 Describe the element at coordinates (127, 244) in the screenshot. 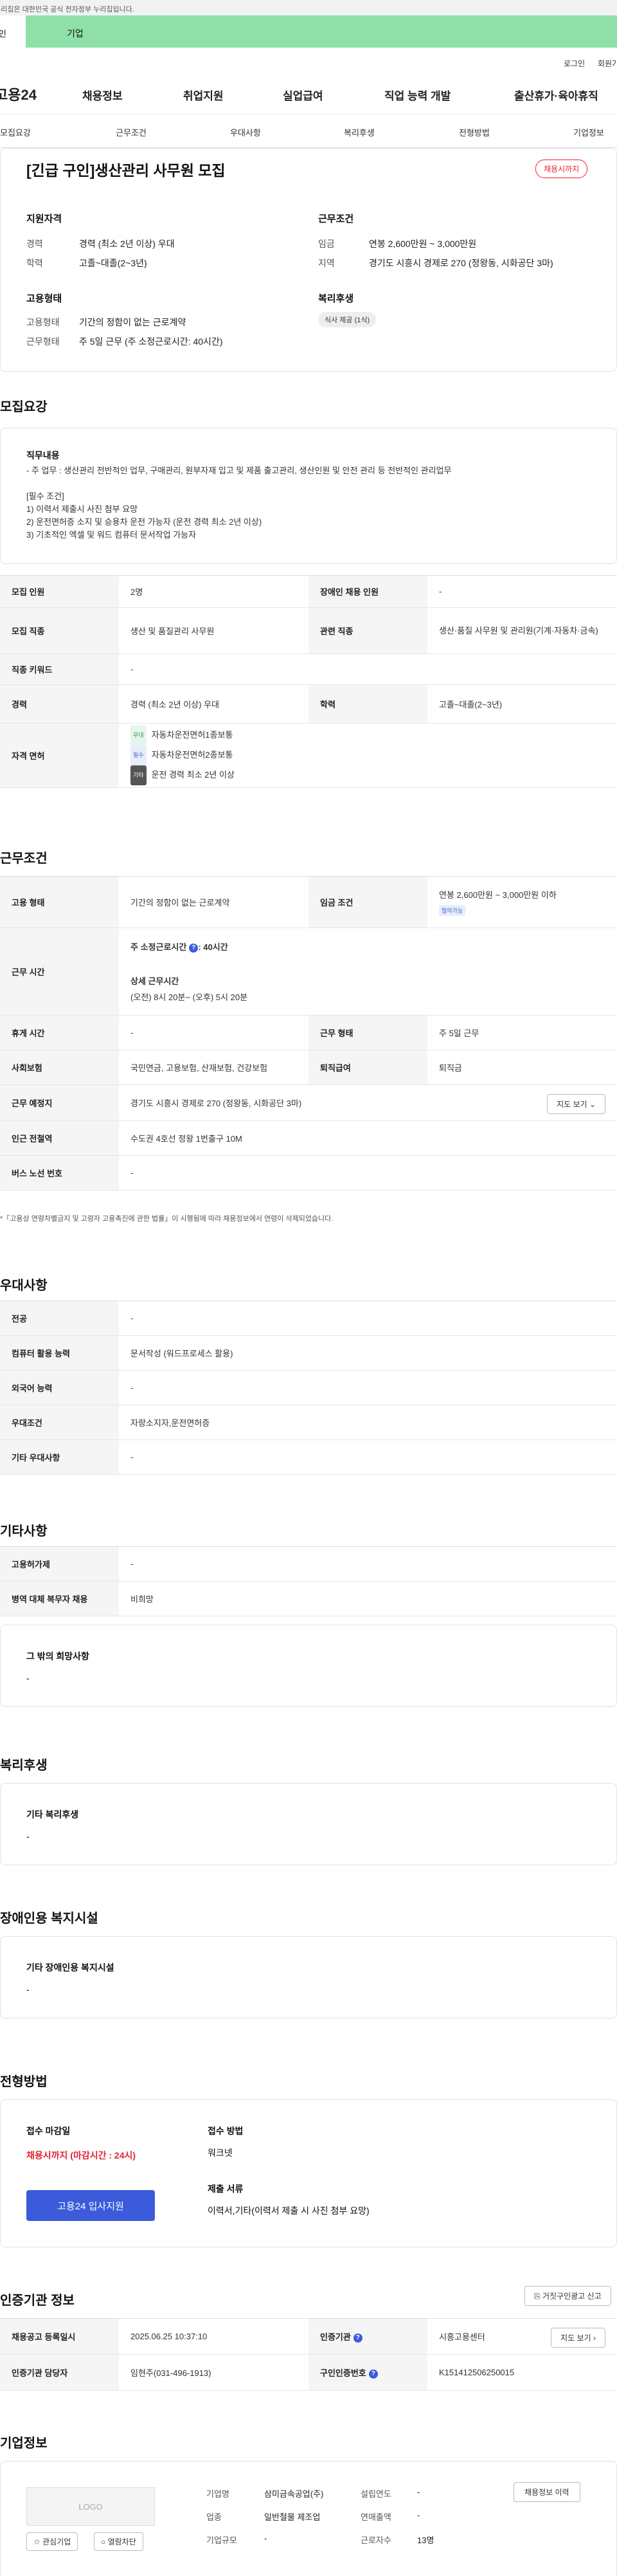

I see `qual-value: 경력 (최소 2년 이상) 우대` at that location.